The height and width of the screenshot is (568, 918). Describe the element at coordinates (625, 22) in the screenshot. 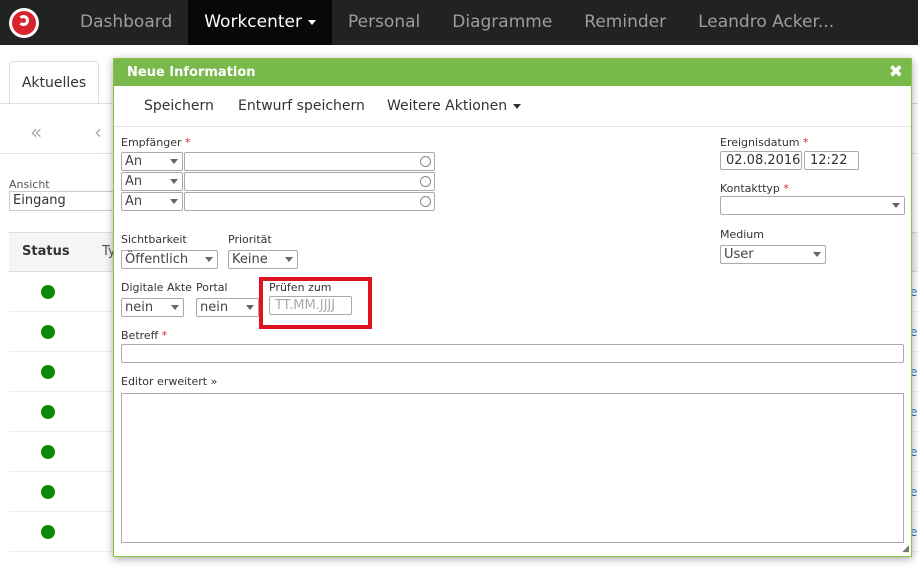

I see `nav-reminder: Reminder` at that location.